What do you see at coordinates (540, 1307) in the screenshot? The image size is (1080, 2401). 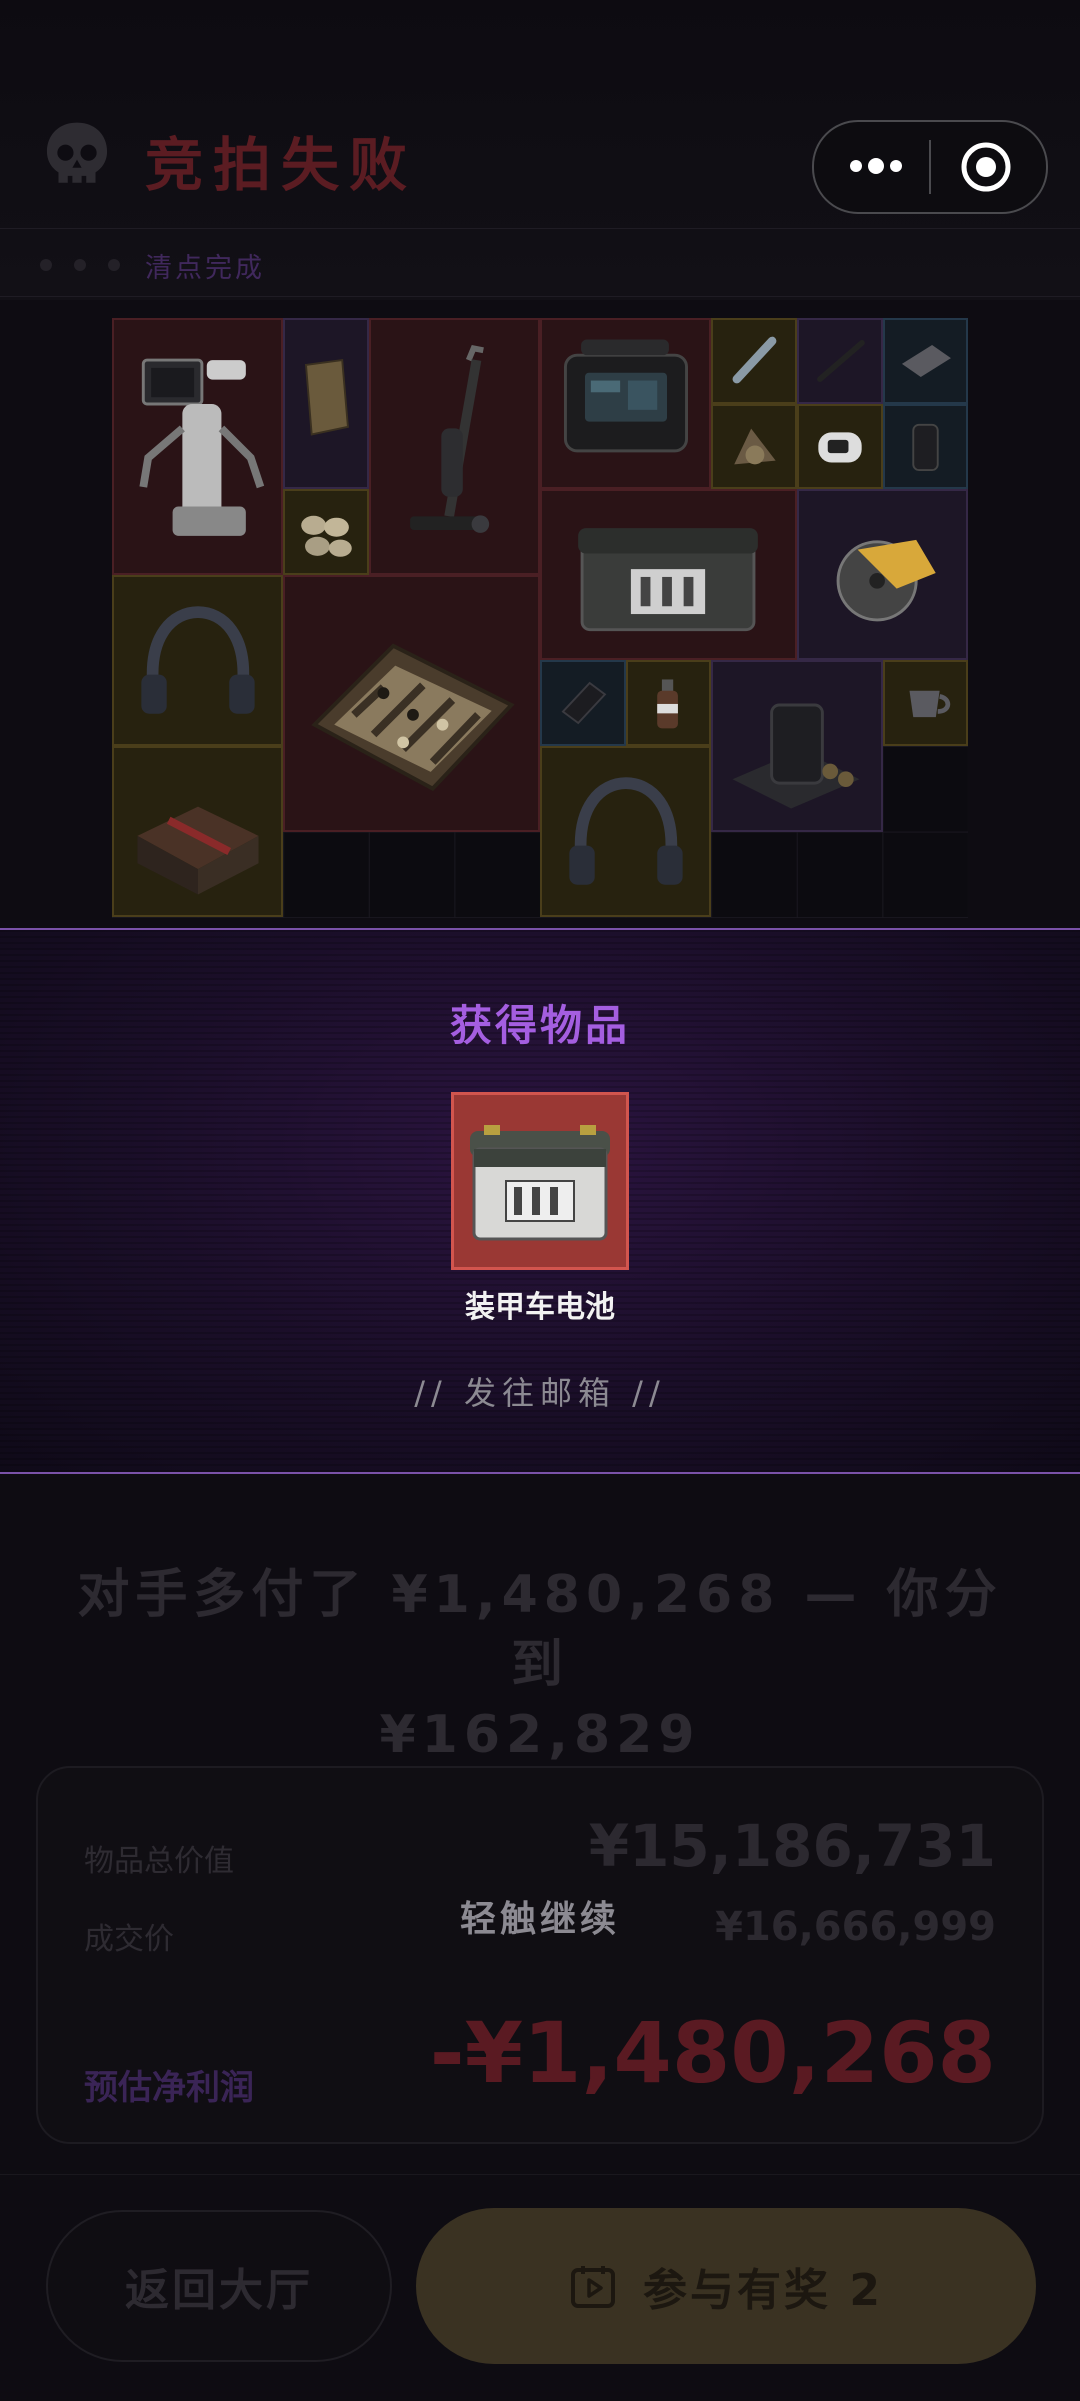 I see `reward-item-name: 装甲车电池` at bounding box center [540, 1307].